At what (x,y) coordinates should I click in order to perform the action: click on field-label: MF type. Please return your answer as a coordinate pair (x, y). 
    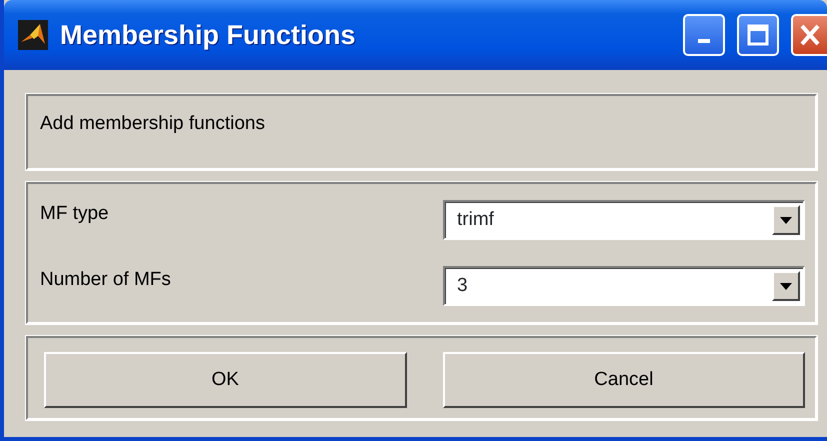
    Looking at the image, I should click on (74, 214).